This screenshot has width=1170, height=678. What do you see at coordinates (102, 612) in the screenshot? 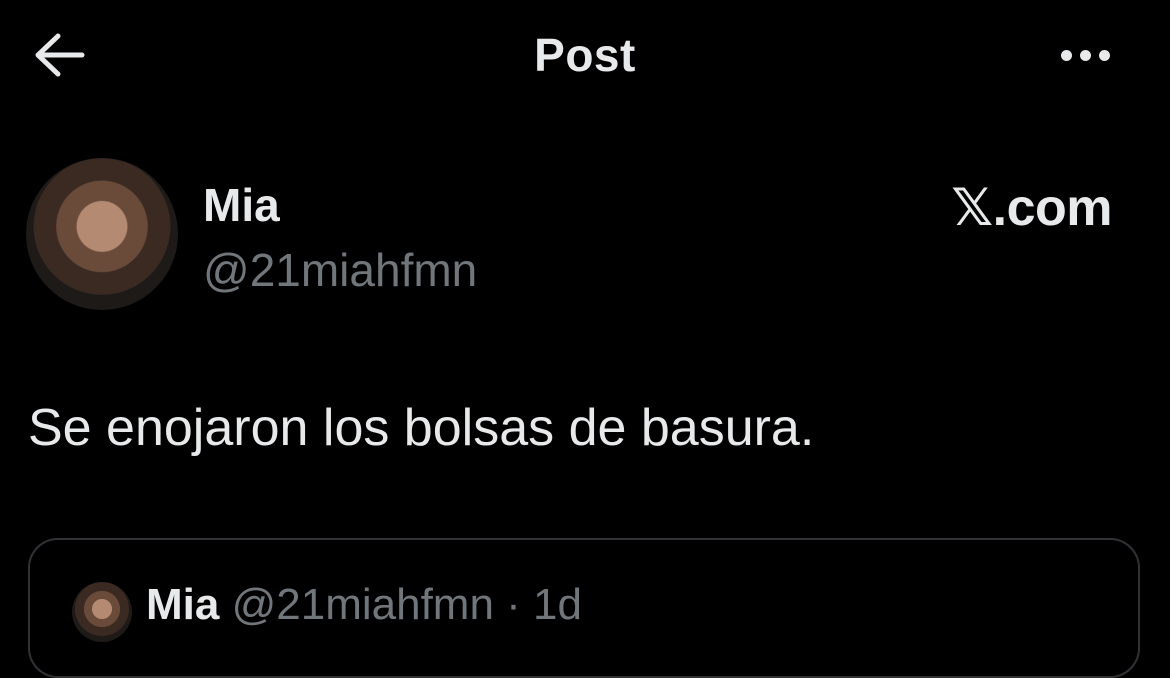
I see `quoted-post-avatar` at bounding box center [102, 612].